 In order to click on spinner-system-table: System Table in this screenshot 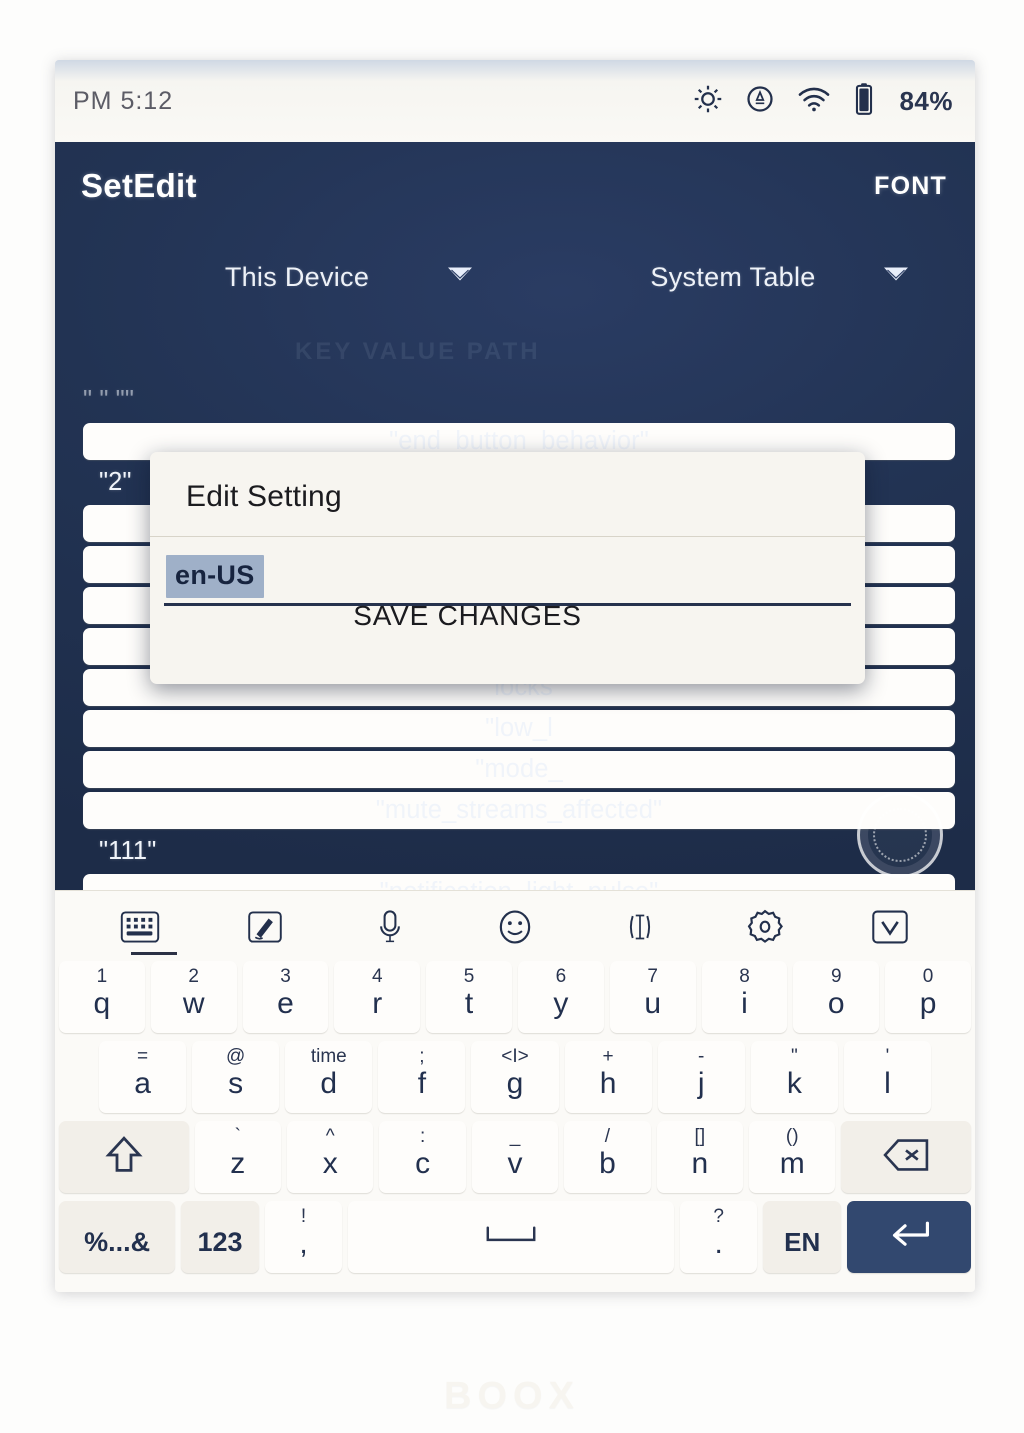, I will do `click(733, 277)`.